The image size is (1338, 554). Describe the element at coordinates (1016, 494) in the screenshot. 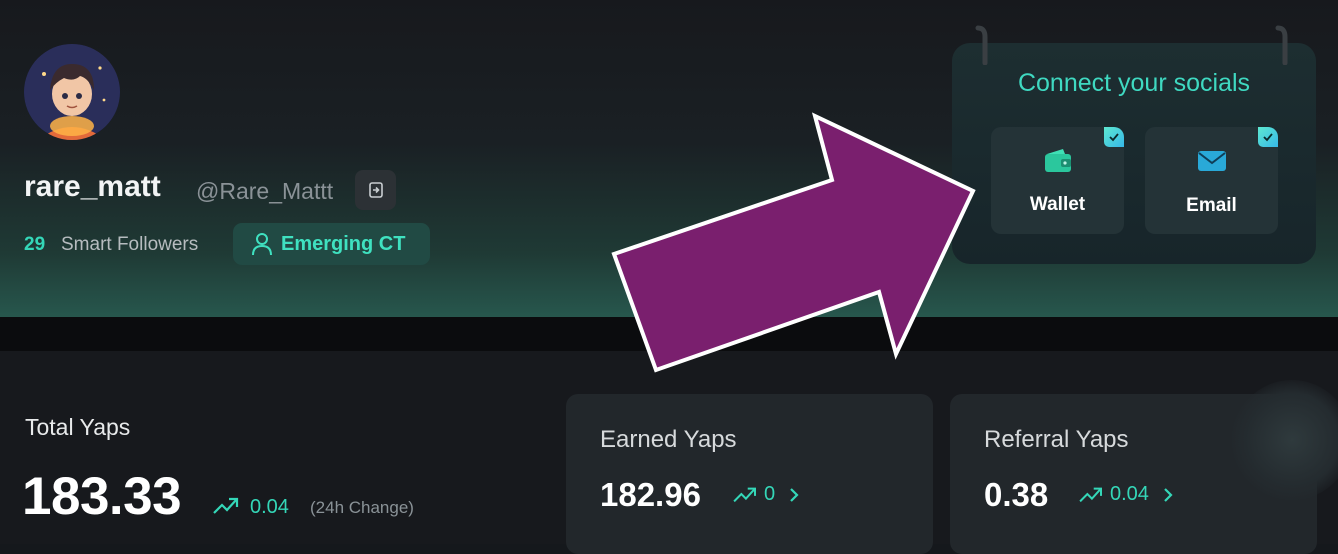

I see `referral-yaps-value: 0.38` at that location.